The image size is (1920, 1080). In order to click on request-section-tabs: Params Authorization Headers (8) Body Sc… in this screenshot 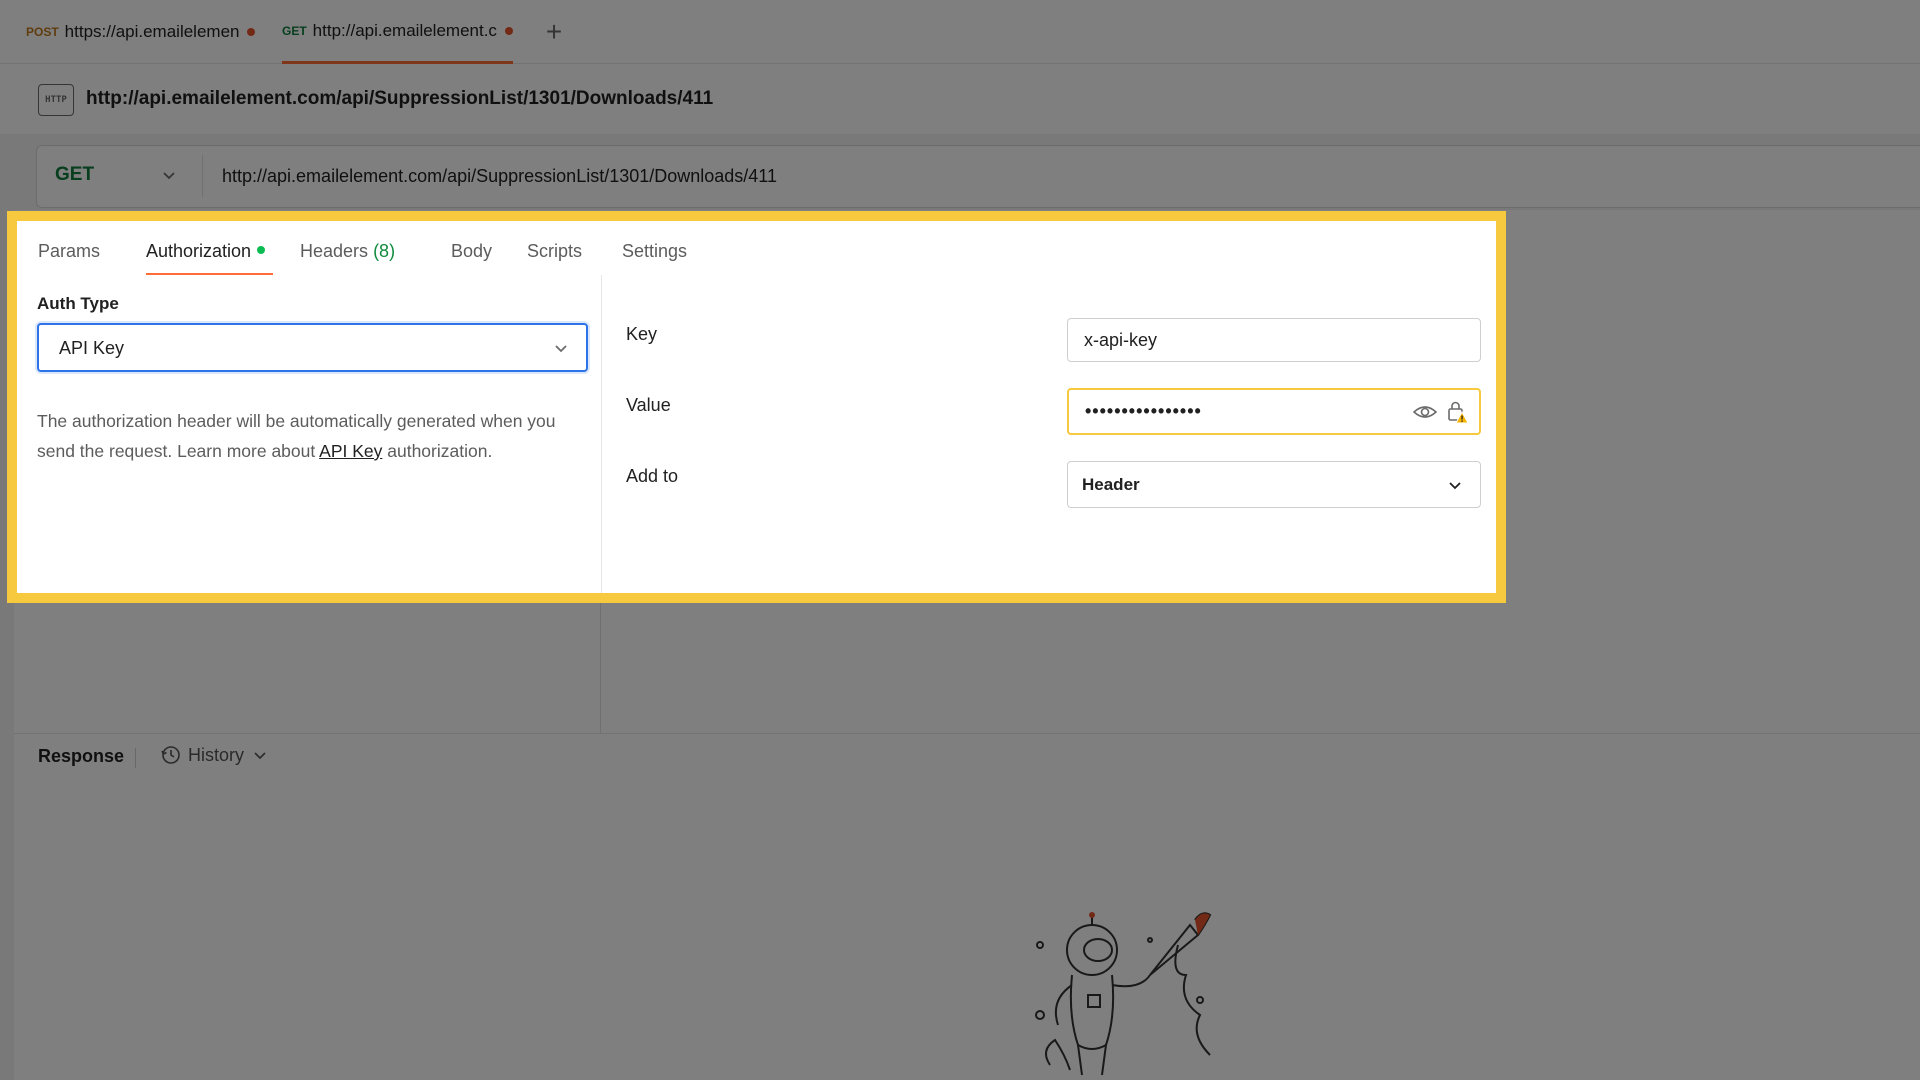, I will do `click(756, 251)`.